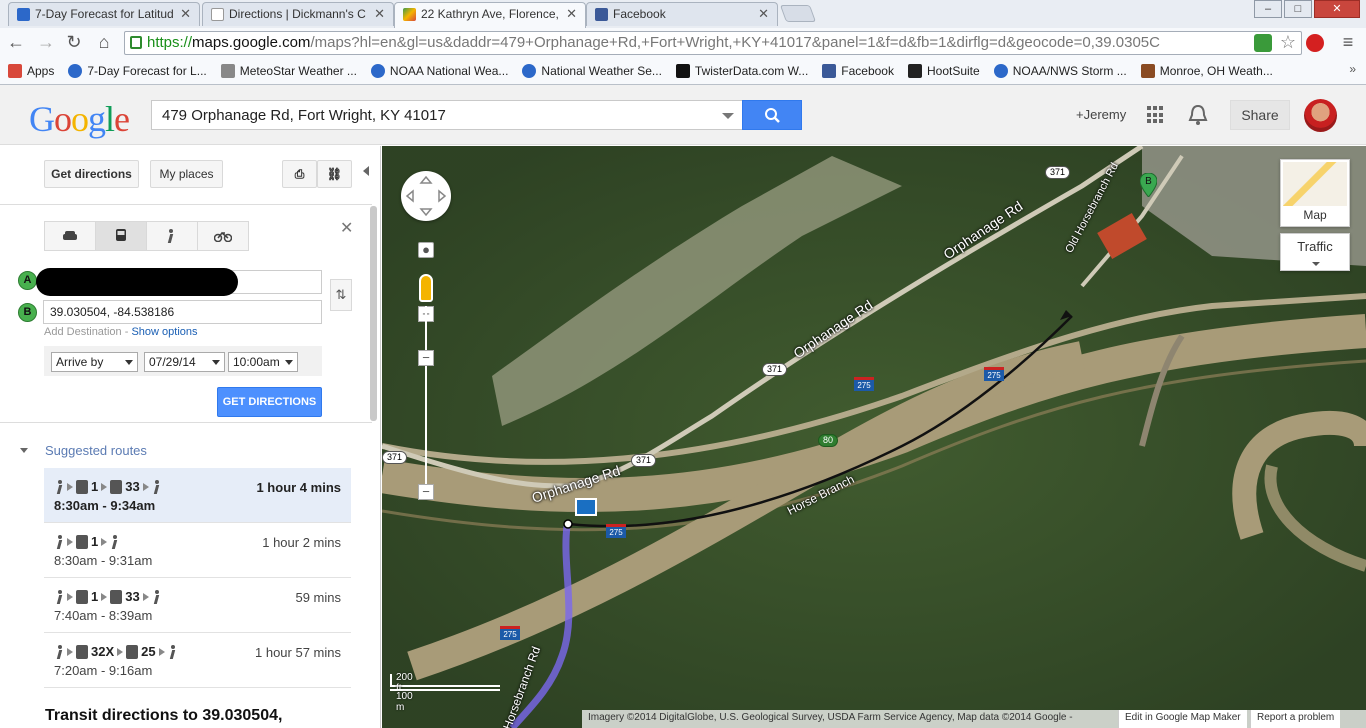 Image resolution: width=1366 pixels, height=728 pixels. I want to click on home-icon: ⌂, so click(104, 42).